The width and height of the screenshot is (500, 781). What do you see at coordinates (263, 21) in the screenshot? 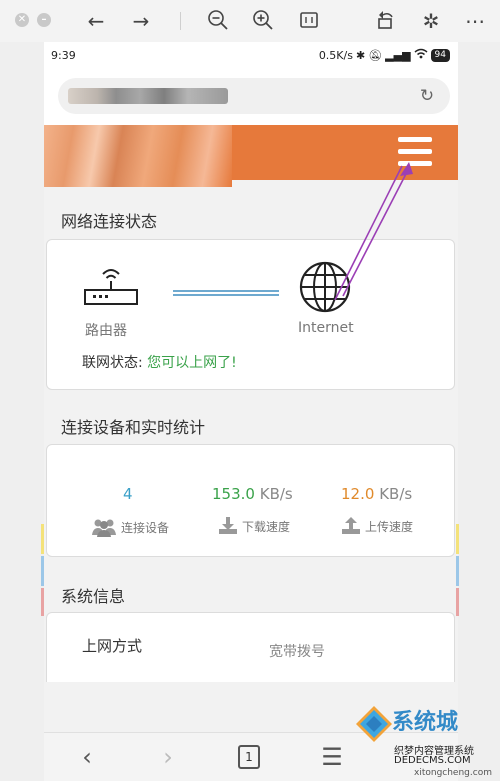
I see `zoom-in-icon` at bounding box center [263, 21].